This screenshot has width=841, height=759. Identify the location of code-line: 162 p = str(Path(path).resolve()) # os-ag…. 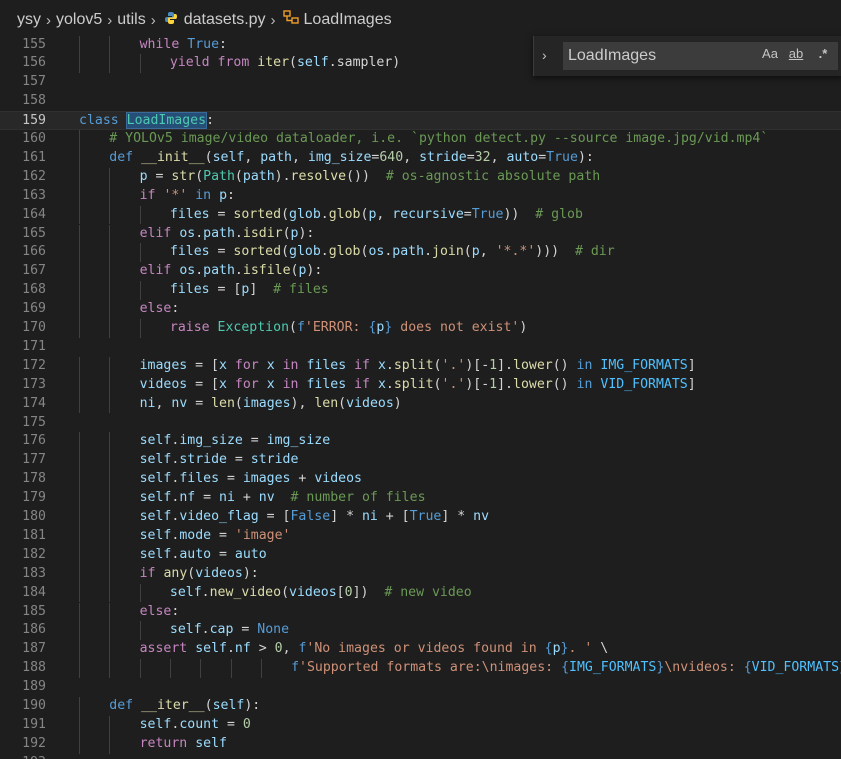
(420, 177).